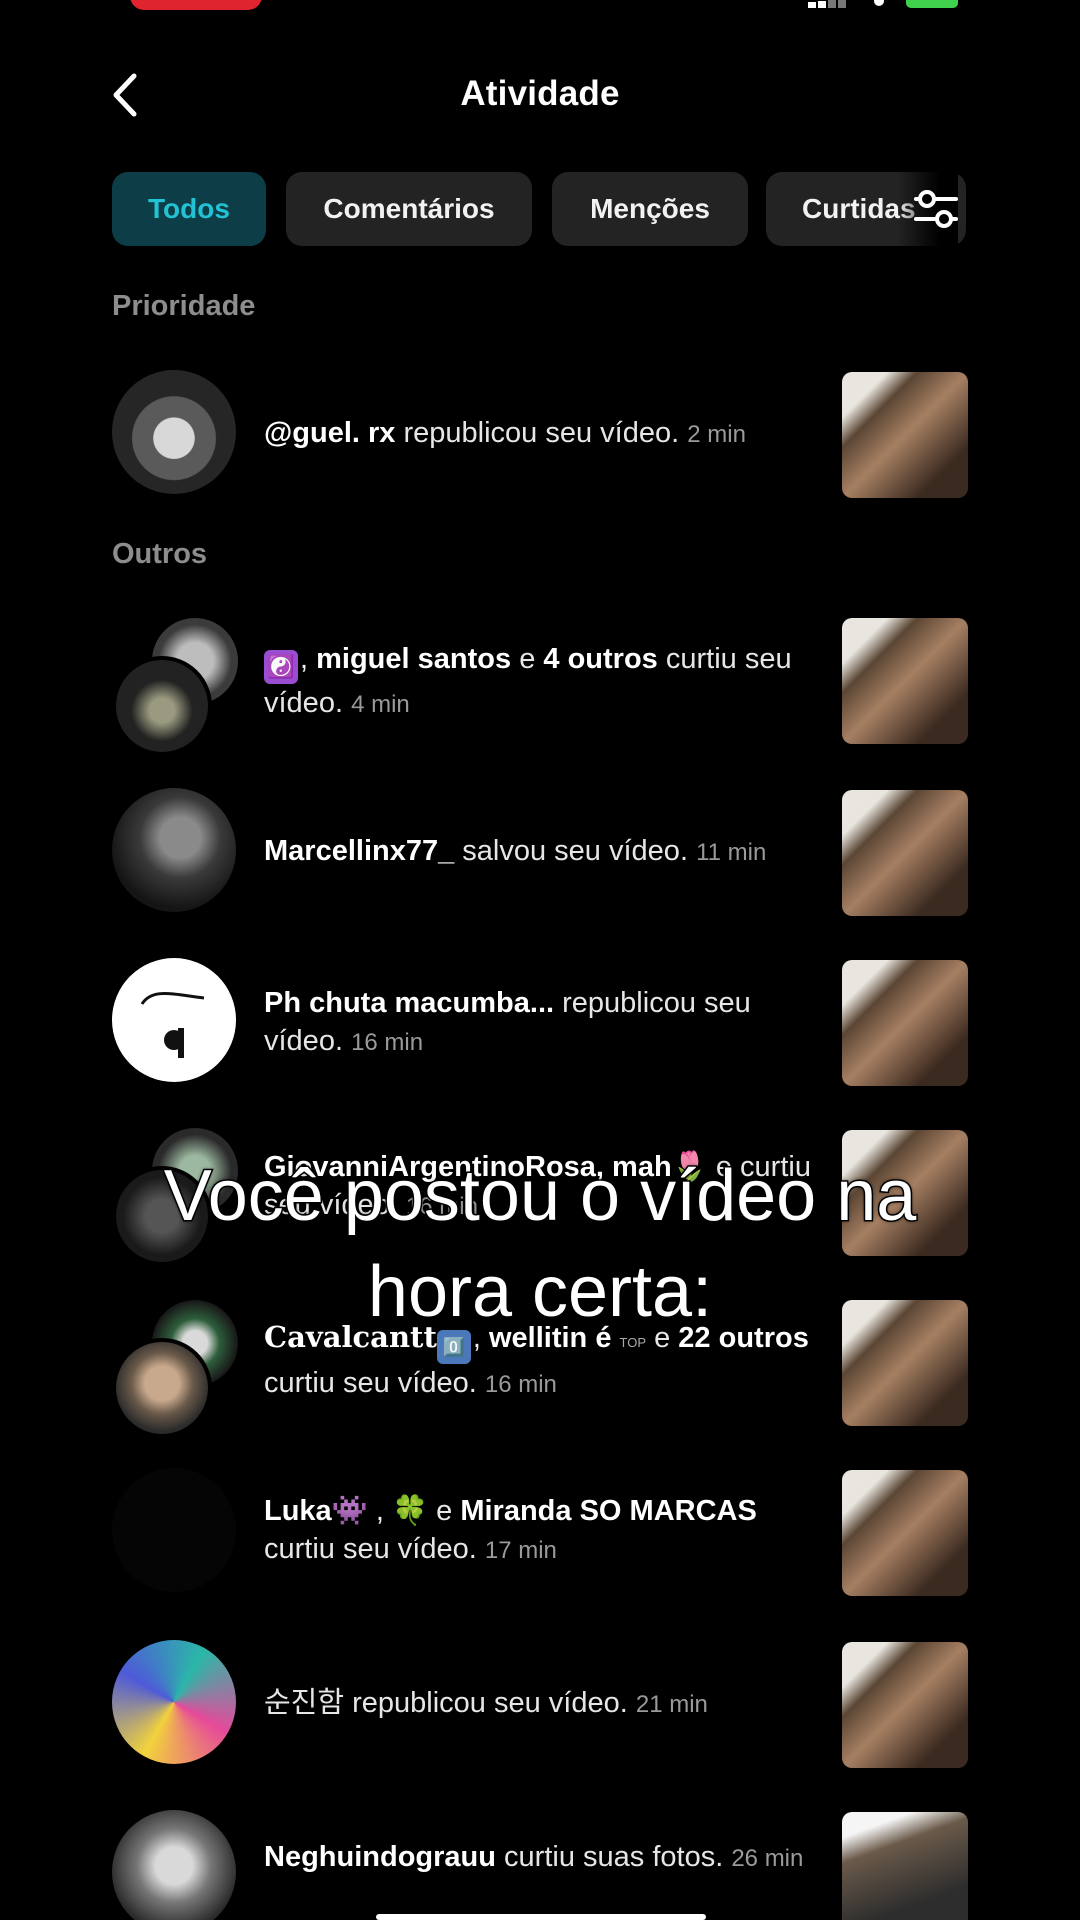 This screenshot has width=1080, height=1920. I want to click on filter-button, so click(936, 209).